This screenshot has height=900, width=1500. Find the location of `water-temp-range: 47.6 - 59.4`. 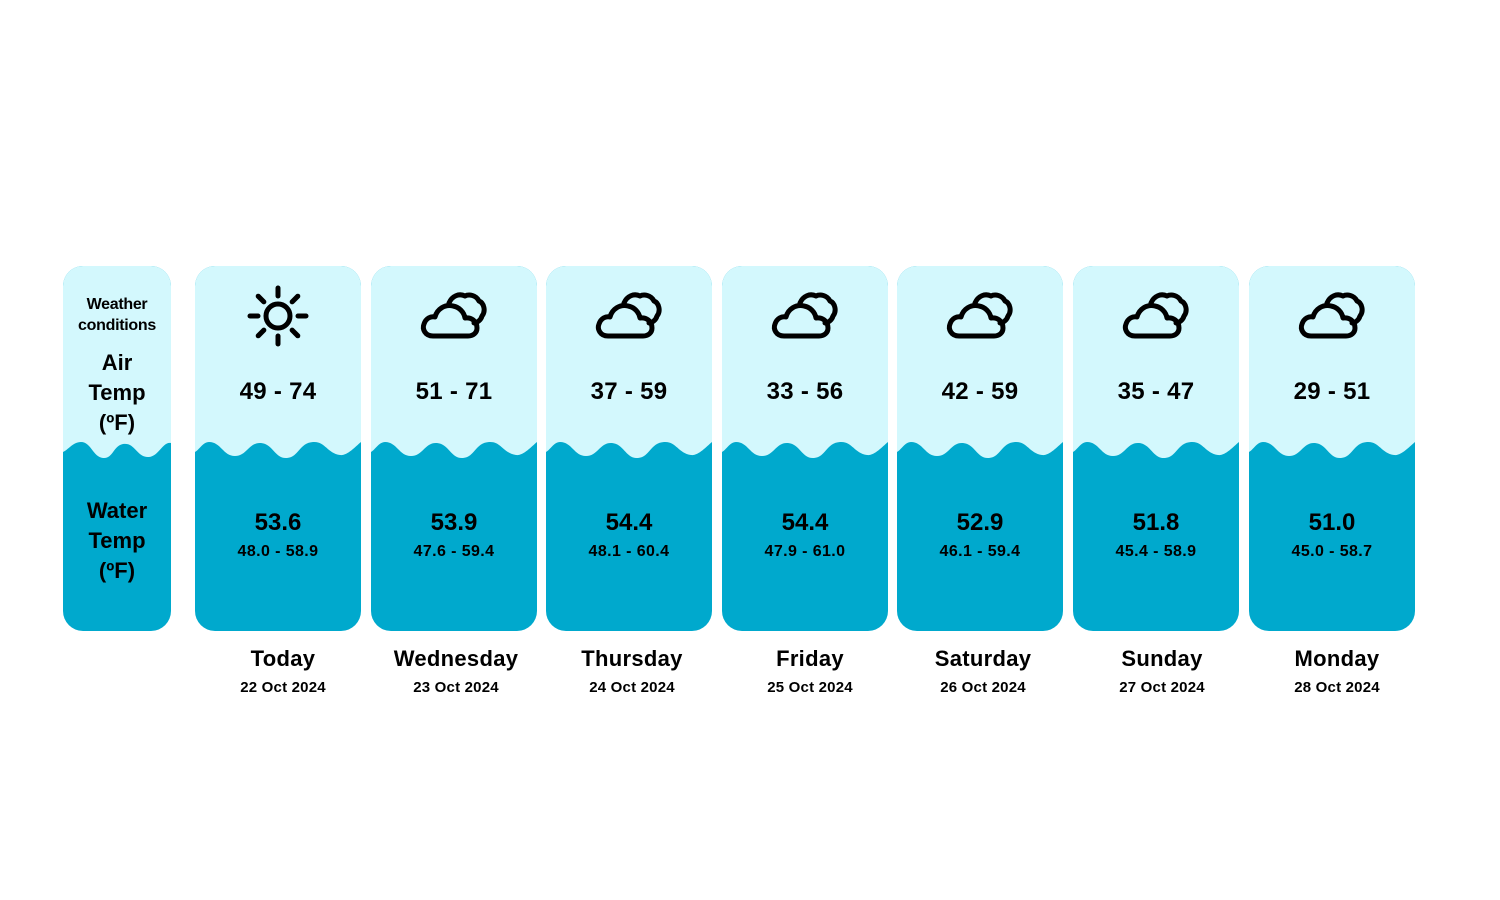

water-temp-range: 47.6 - 59.4 is located at coordinates (454, 551).